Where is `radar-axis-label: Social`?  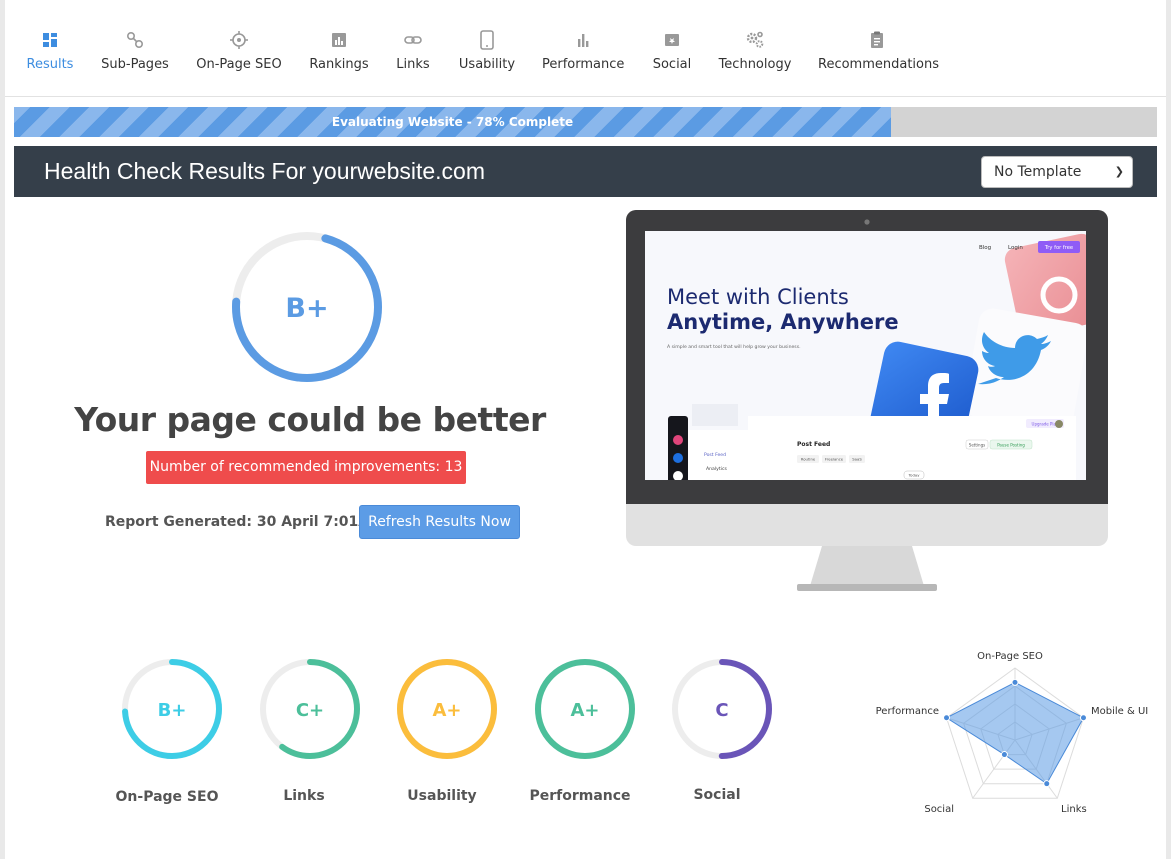 radar-axis-label: Social is located at coordinates (939, 809).